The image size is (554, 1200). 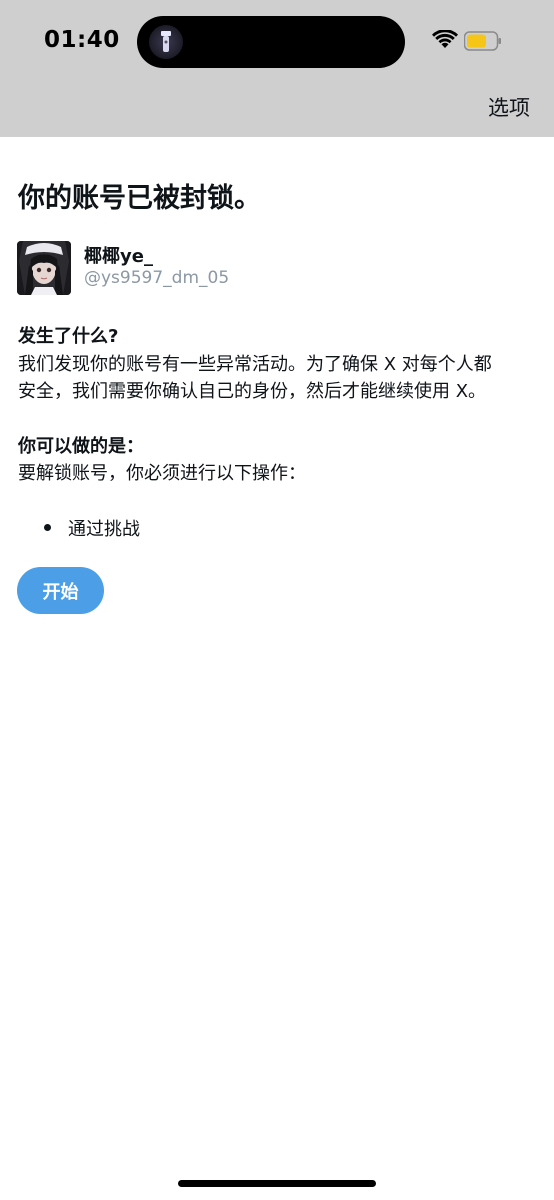 What do you see at coordinates (252, 391) in the screenshot?
I see `what-happened-line: 安全，我们需要你确认自己的身份，然后才能继续使用 X。` at bounding box center [252, 391].